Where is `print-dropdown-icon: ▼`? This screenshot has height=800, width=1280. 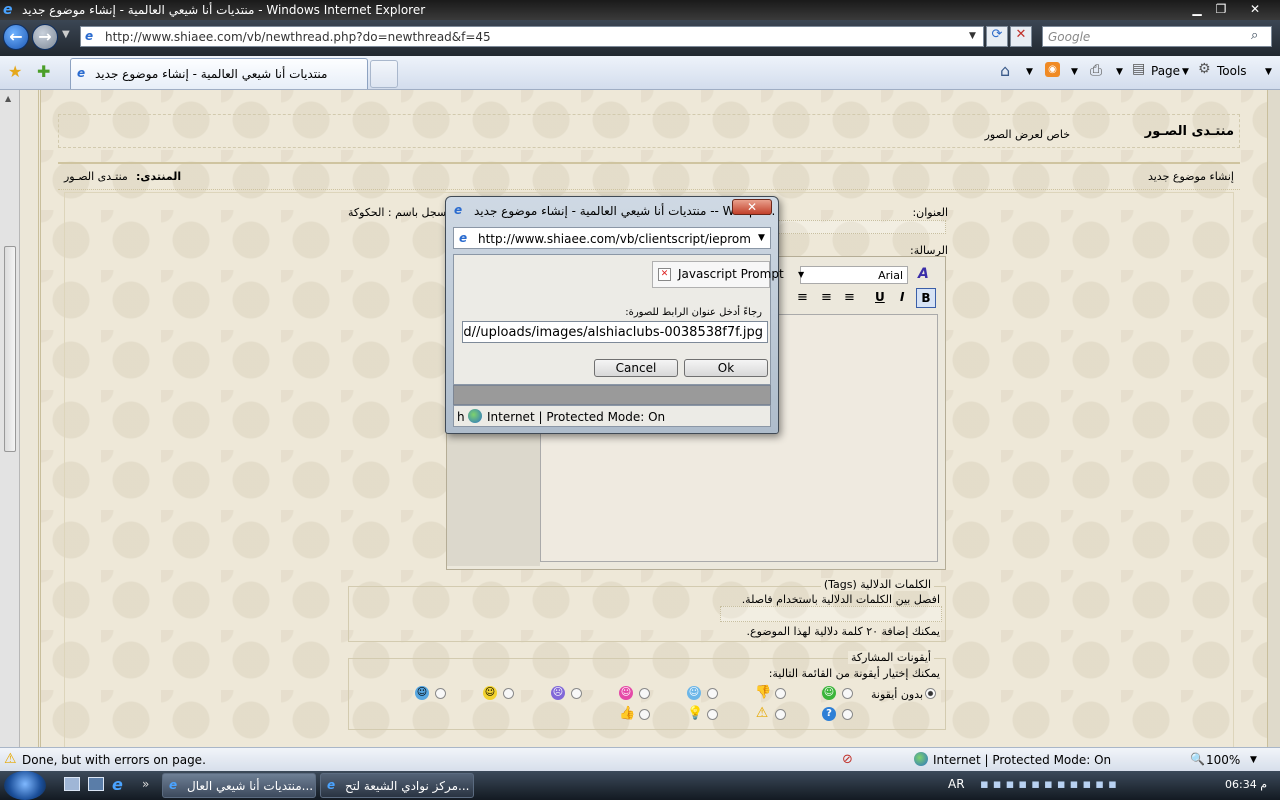
print-dropdown-icon: ▼ is located at coordinates (1119, 72).